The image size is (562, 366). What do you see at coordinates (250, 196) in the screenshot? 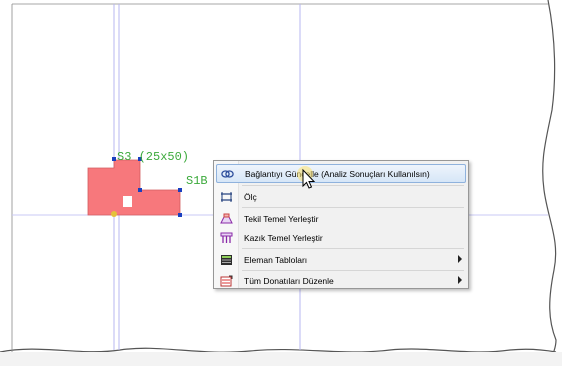
I see `menu-item-label: Ölç` at bounding box center [250, 196].